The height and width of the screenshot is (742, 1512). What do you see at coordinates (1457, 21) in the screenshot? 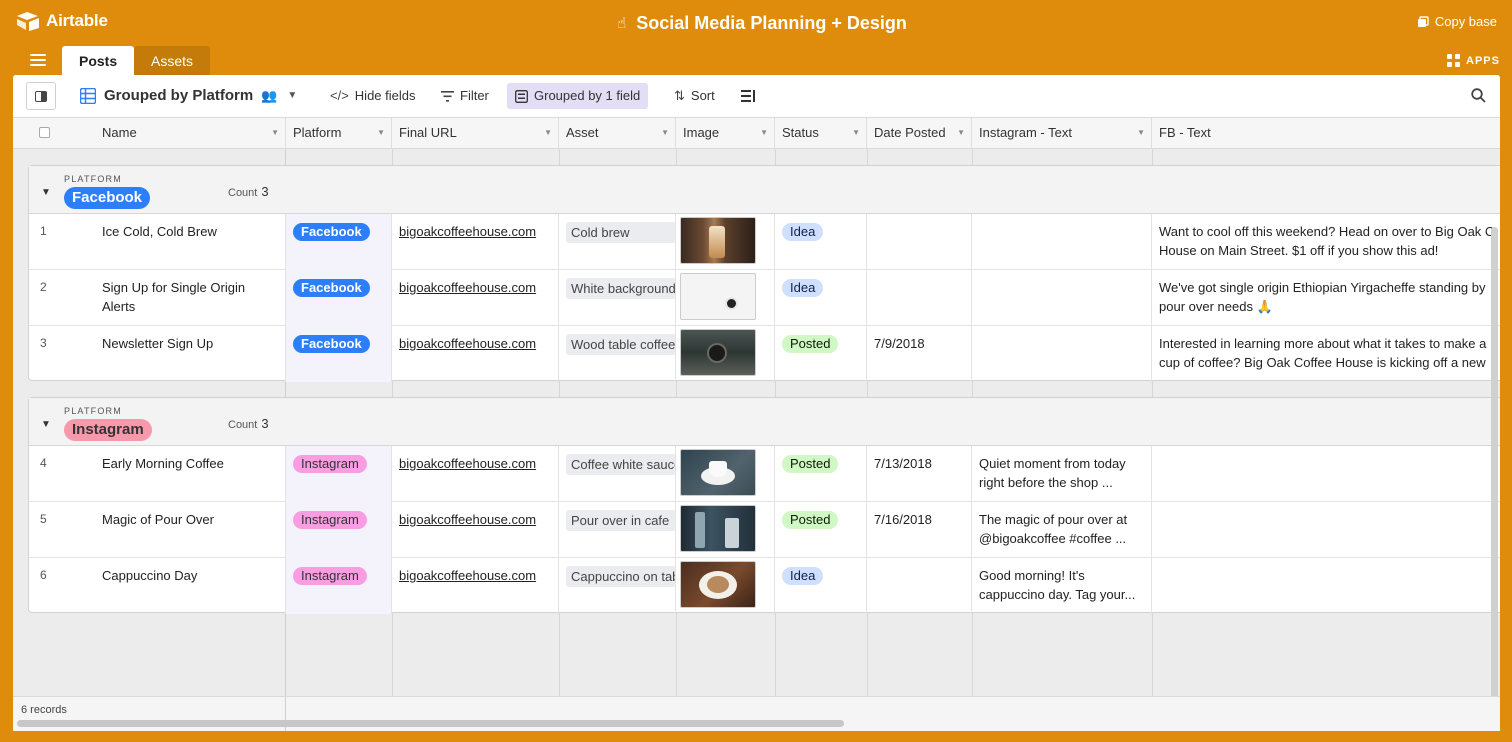
I see `copy-base-button: Copy base` at bounding box center [1457, 21].